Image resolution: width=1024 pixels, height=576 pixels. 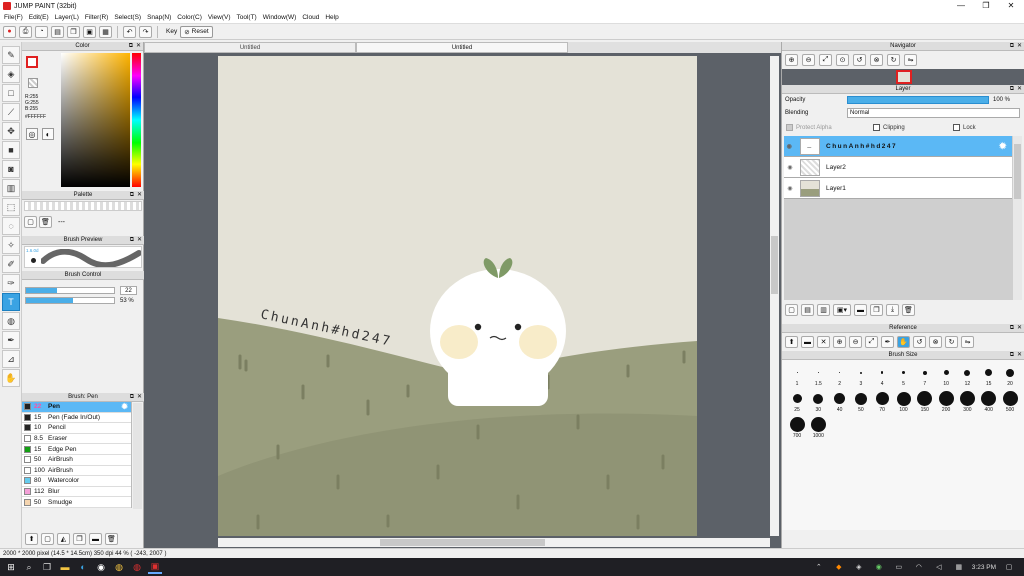 I want to click on tray-wifi-icon: ◠, so click(x=919, y=567).